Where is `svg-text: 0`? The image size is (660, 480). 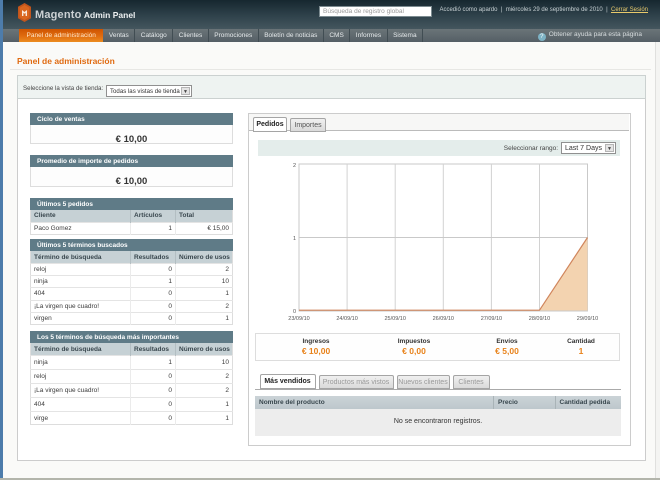
svg-text: 0 is located at coordinates (294, 312).